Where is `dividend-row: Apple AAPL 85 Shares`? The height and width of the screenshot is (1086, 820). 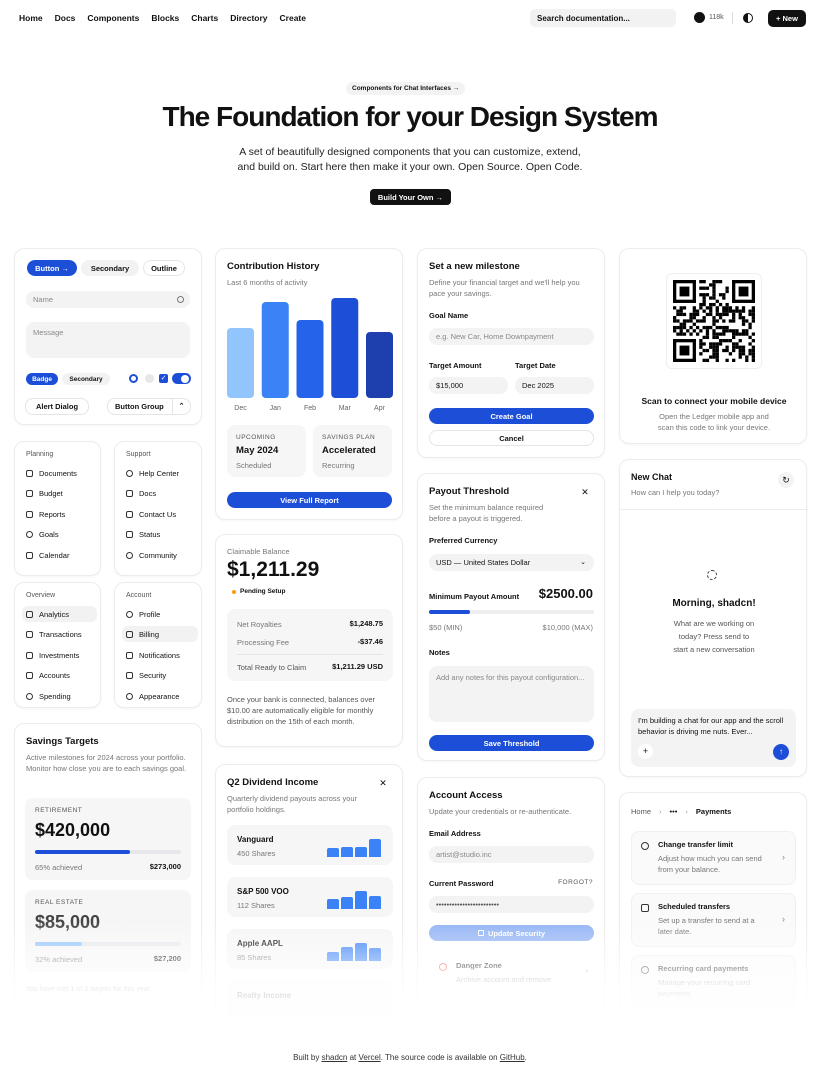 dividend-row: Apple AAPL 85 Shares is located at coordinates (310, 949).